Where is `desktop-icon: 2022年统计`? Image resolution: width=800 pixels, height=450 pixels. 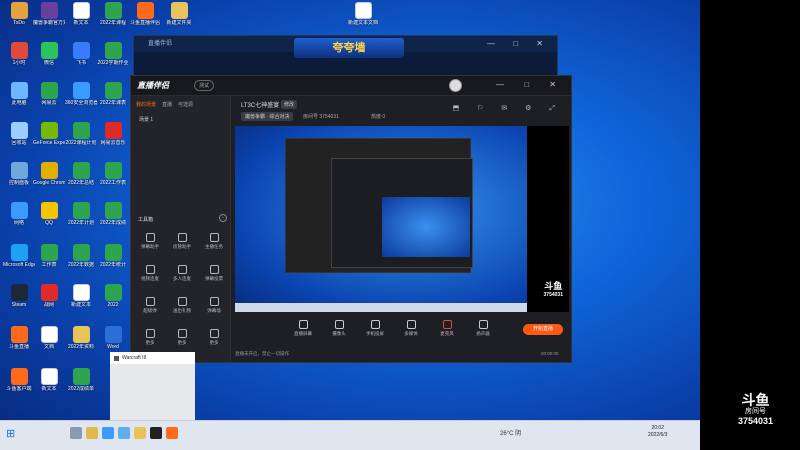 desktop-icon: 2022年统计 is located at coordinates (113, 260).